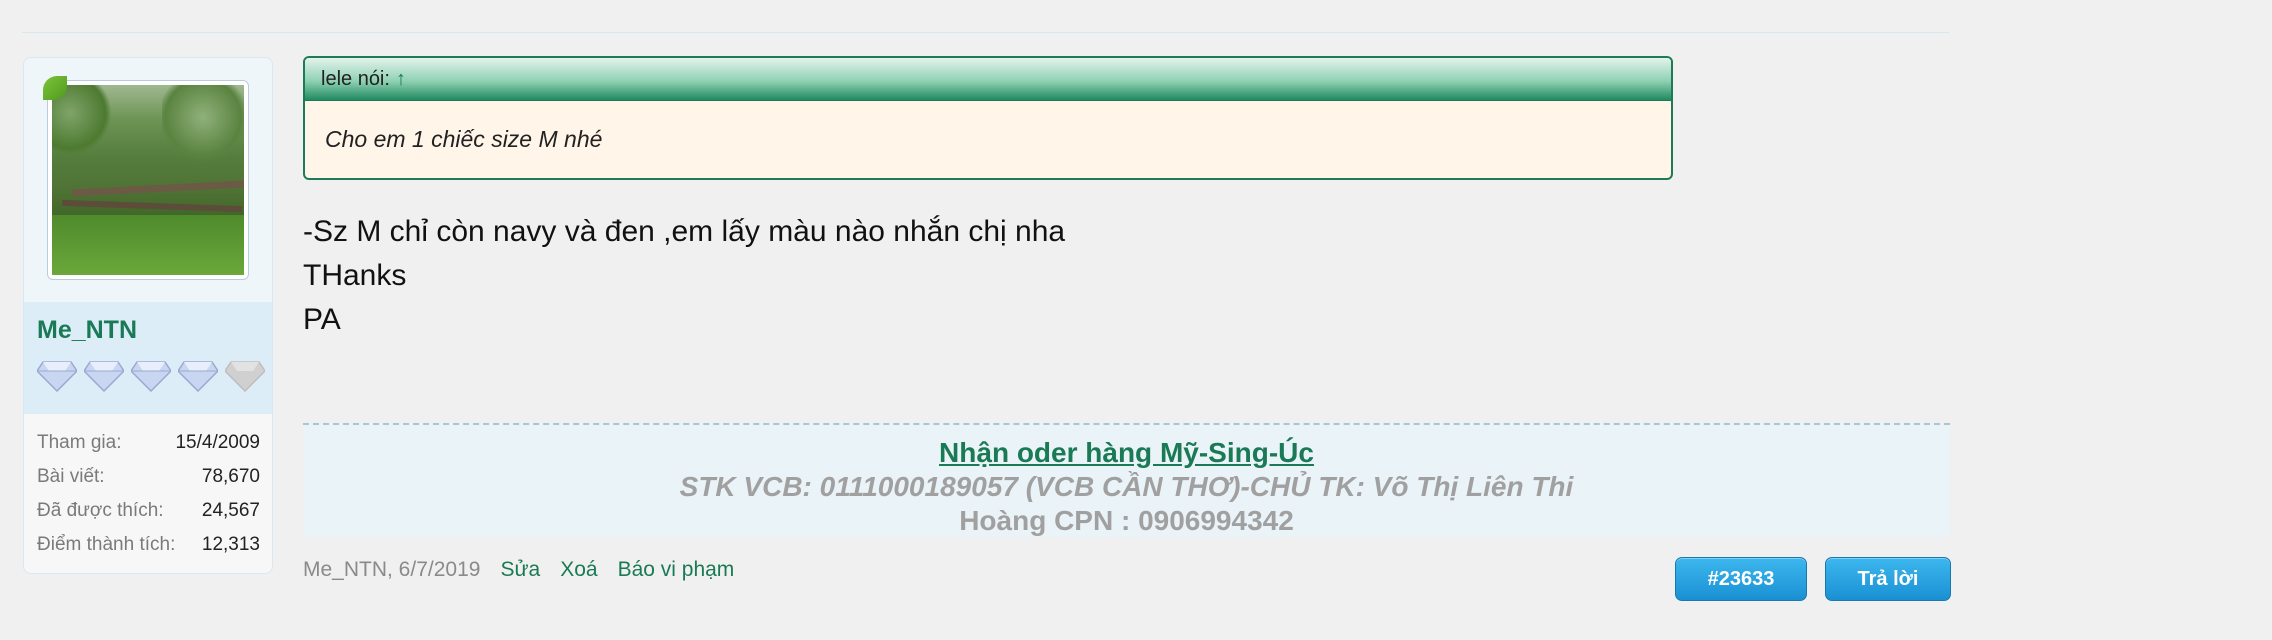  Describe the element at coordinates (988, 118) in the screenshot. I see `quote-block: lele nói: ↑ Cho em 1 chiếc size M nhé` at that location.